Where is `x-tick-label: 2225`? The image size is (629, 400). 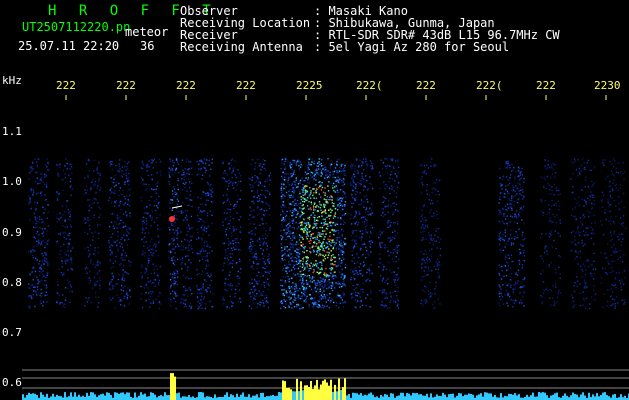
x-tick-label: 2225 is located at coordinates (309, 85).